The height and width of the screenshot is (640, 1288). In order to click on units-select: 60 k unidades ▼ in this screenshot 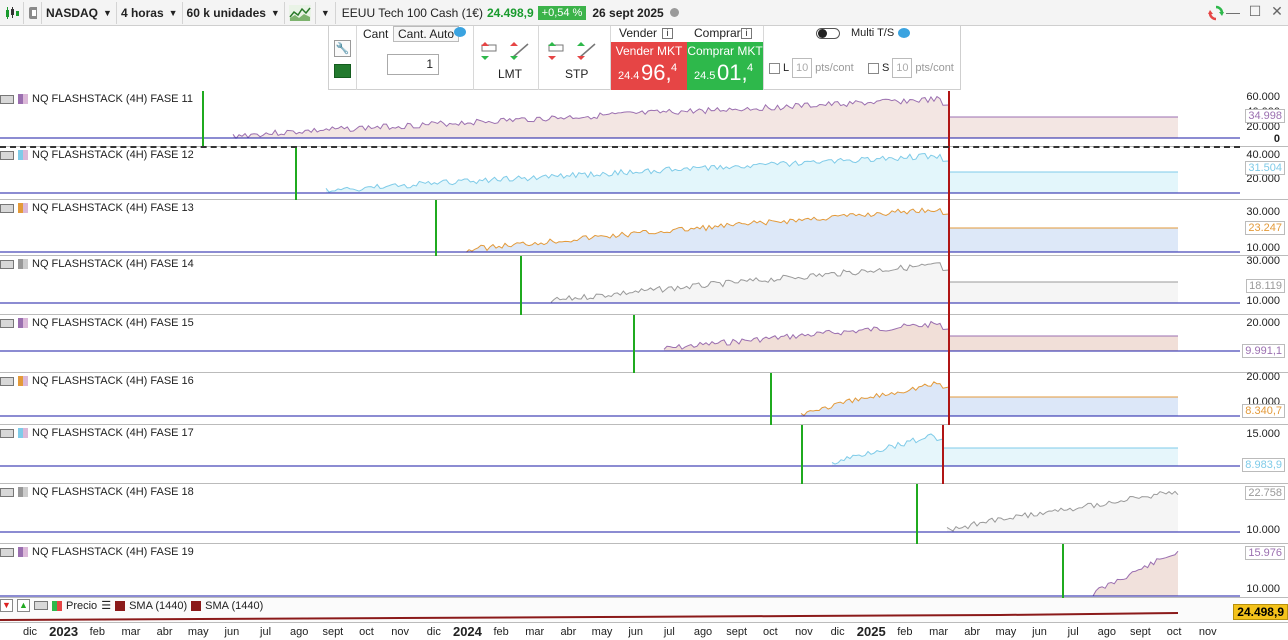, I will do `click(234, 12)`.